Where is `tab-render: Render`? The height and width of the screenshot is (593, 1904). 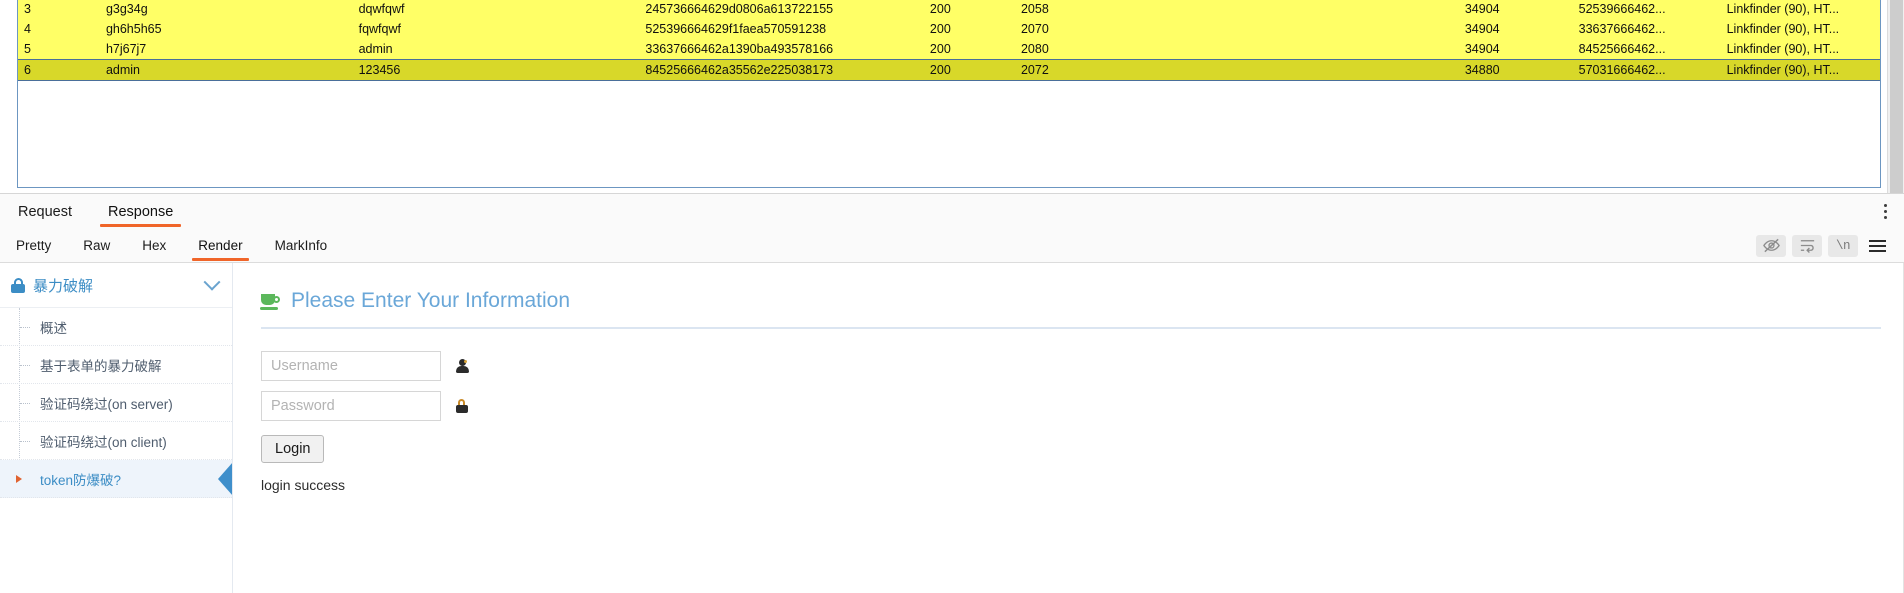
tab-render: Render is located at coordinates (220, 245).